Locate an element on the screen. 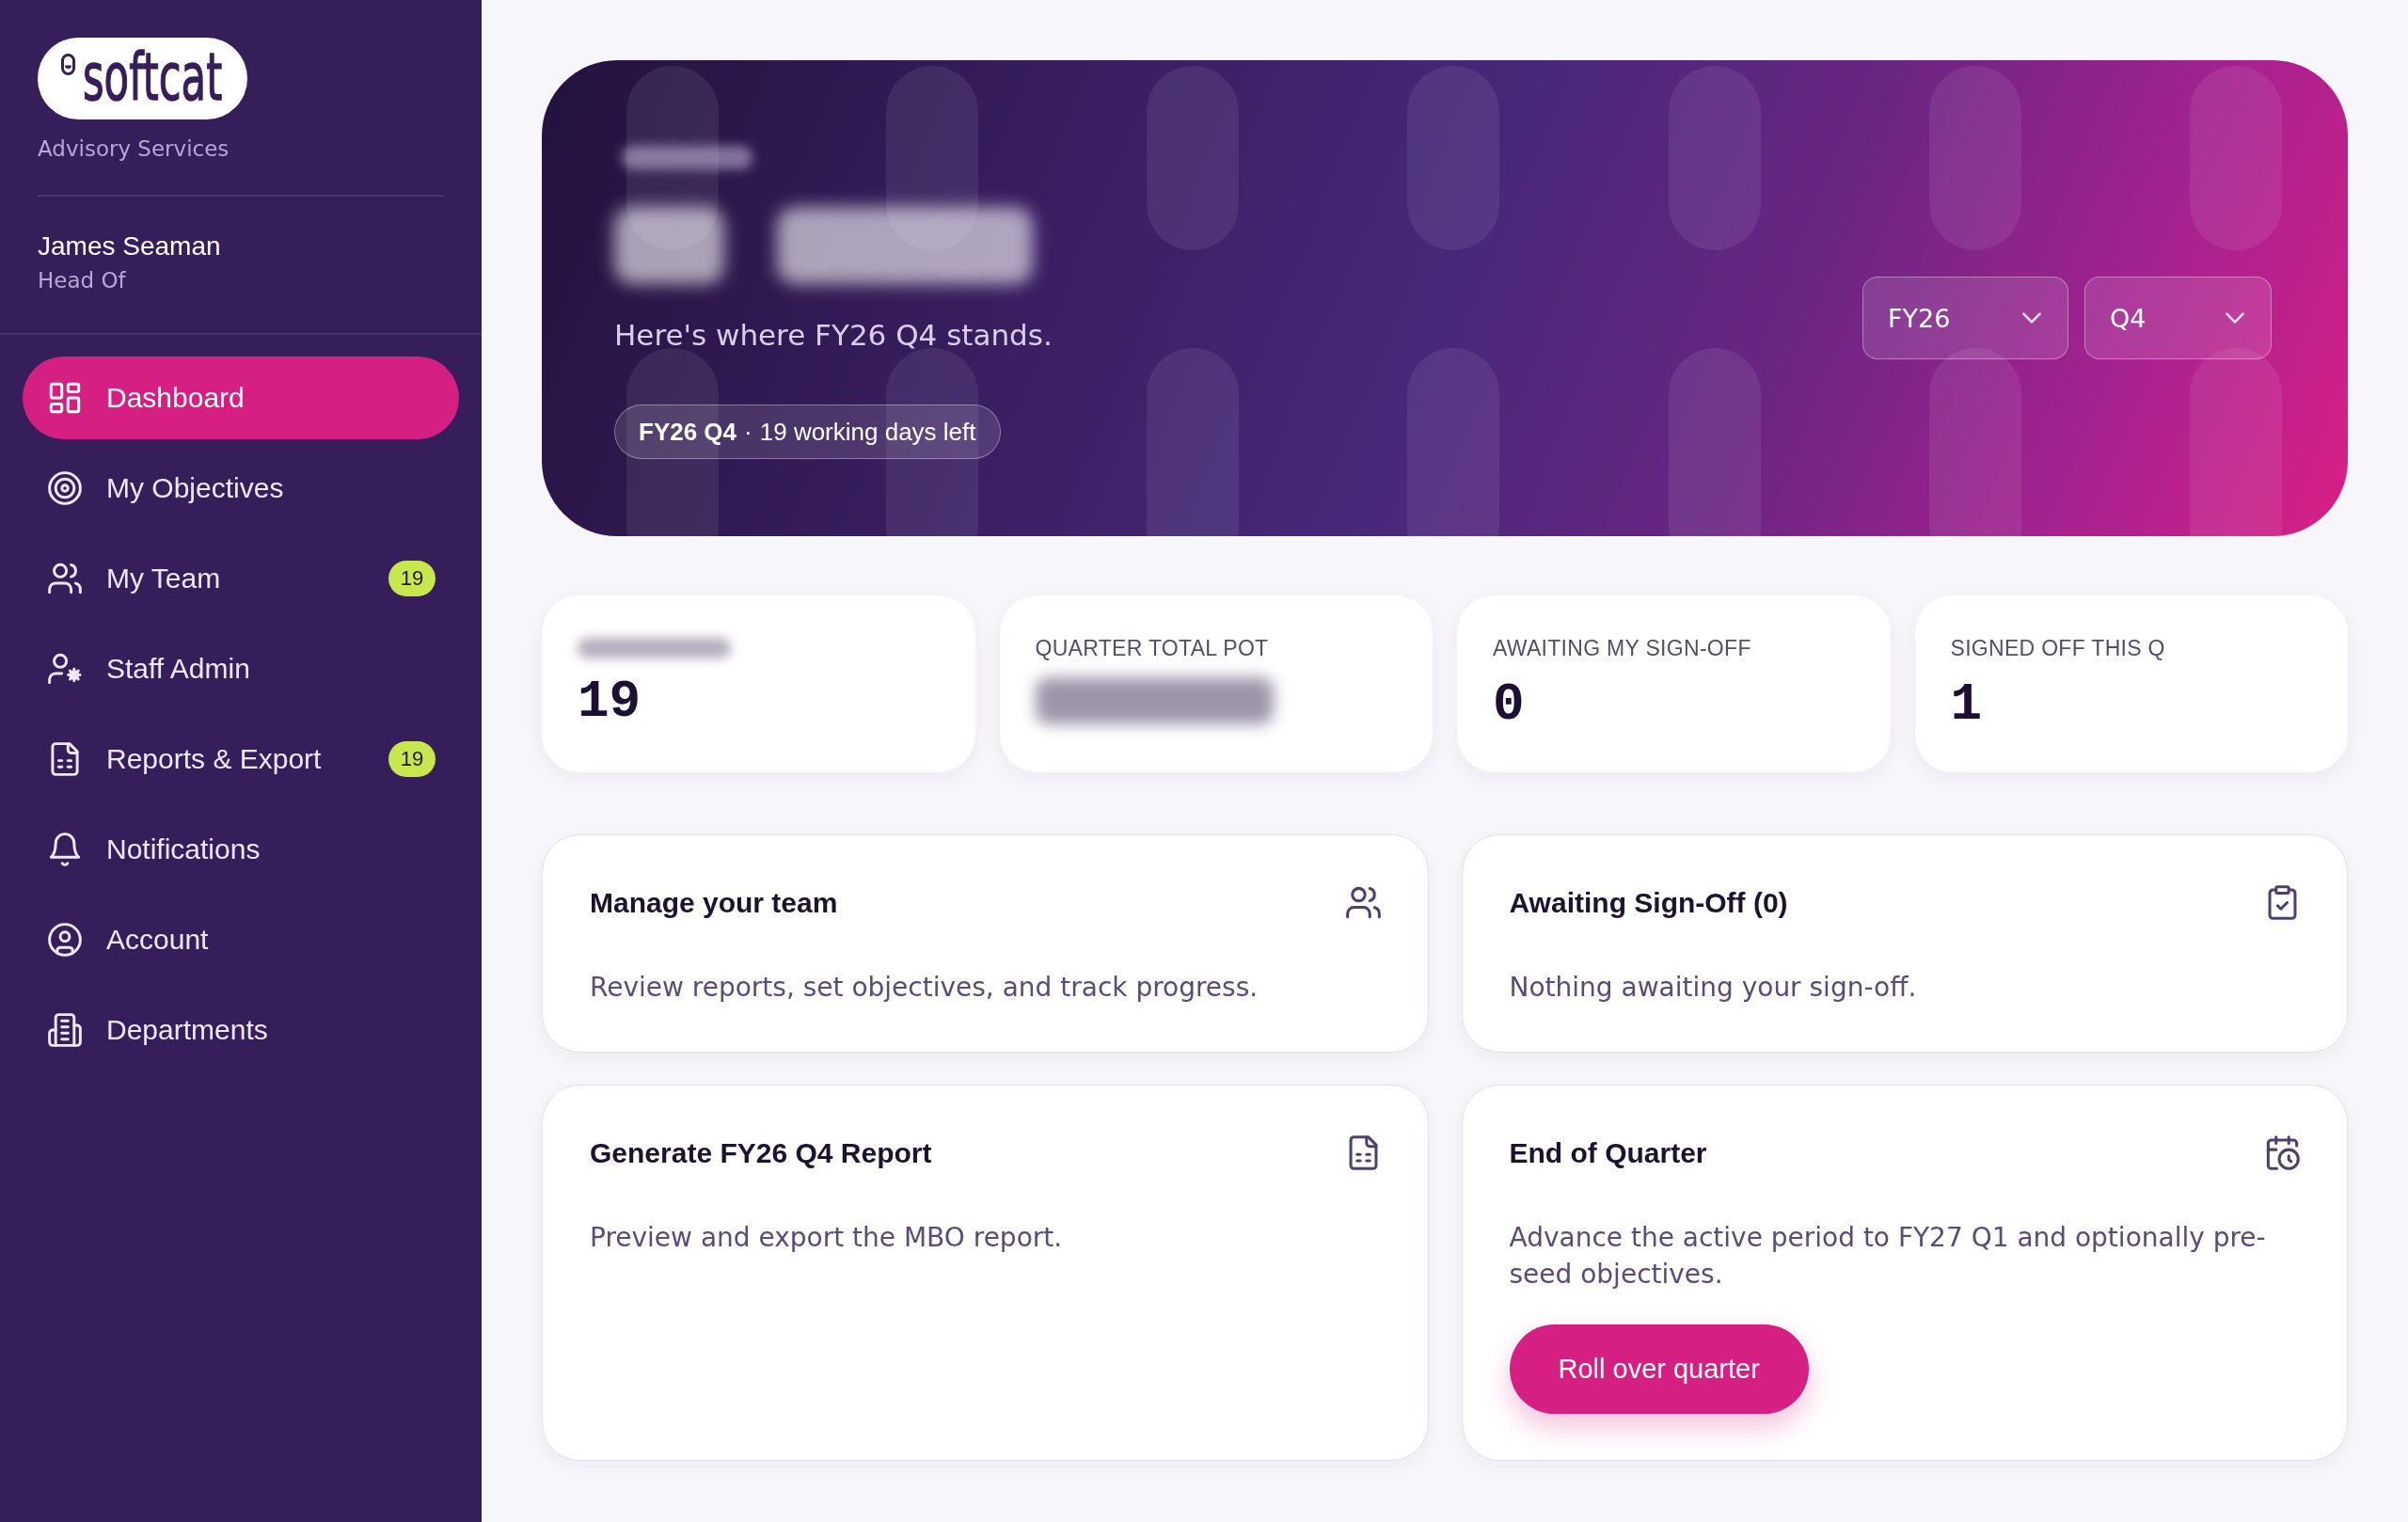 Image resolution: width=2408 pixels, height=1522 pixels. card-description: Preview and export the MBO report. is located at coordinates (827, 1238).